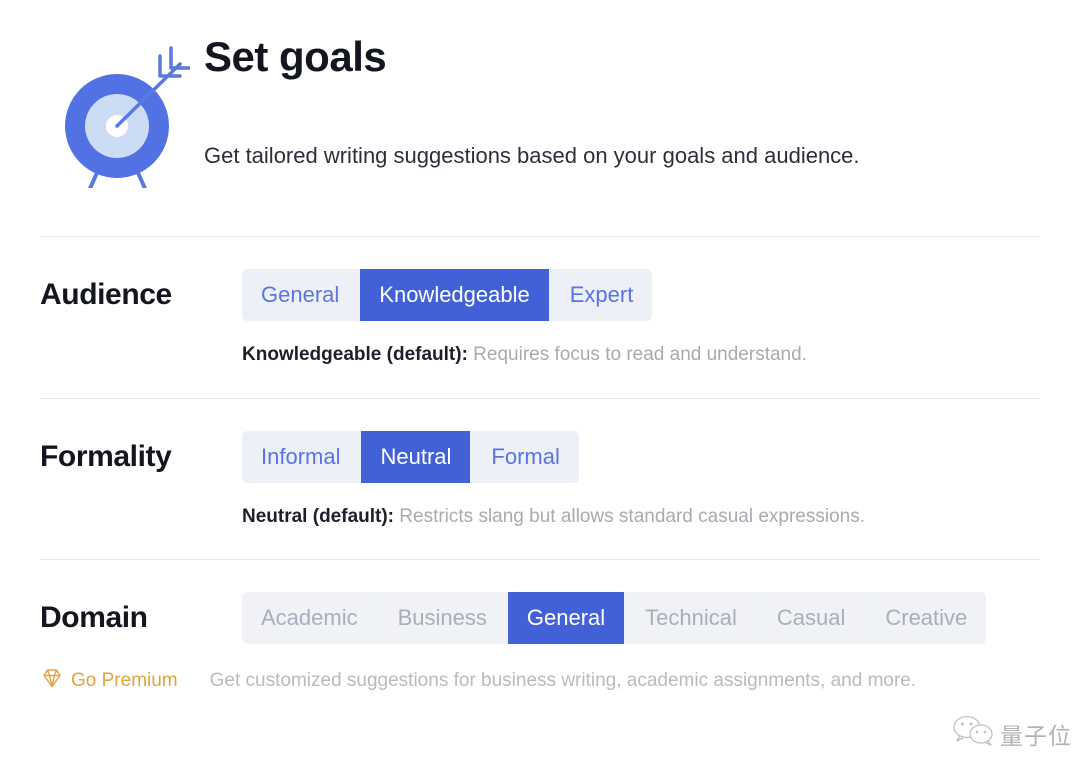 The image size is (1080, 779). Describe the element at coordinates (454, 295) in the screenshot. I see `audience-option-knowledgeable: Knowledgeable` at that location.